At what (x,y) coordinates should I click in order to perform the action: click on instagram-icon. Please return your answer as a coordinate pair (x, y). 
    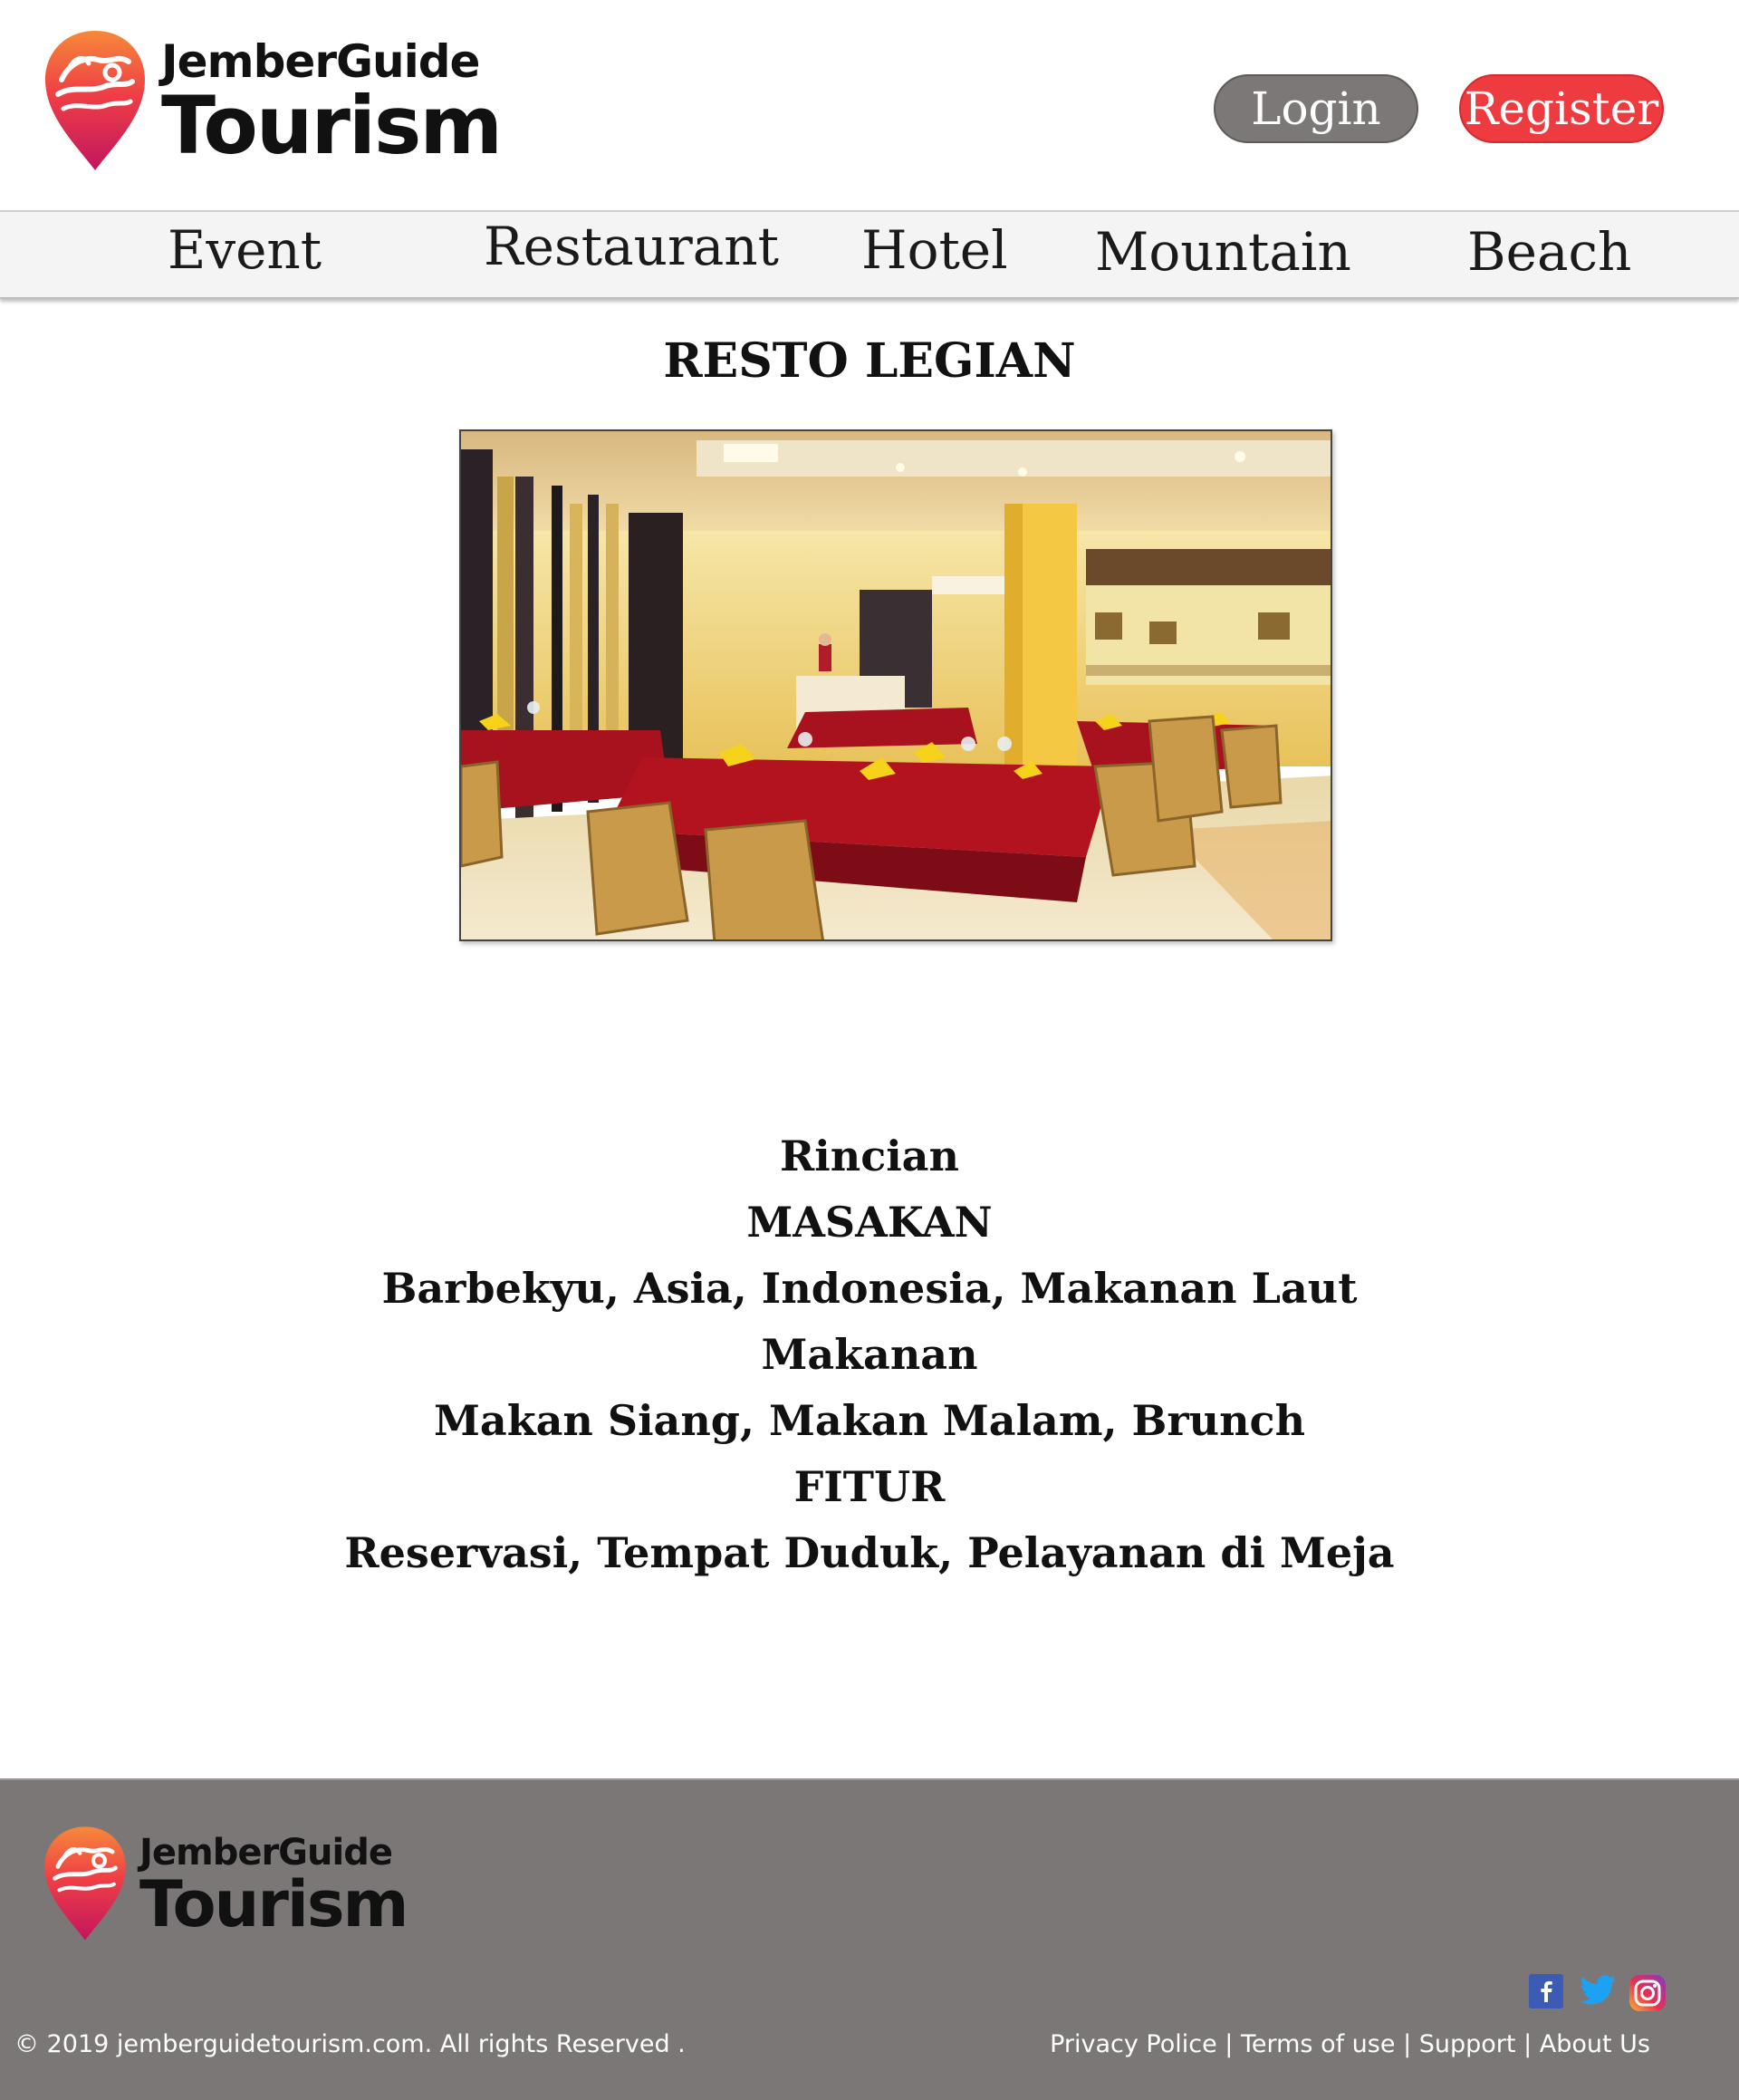
    Looking at the image, I should click on (1648, 1993).